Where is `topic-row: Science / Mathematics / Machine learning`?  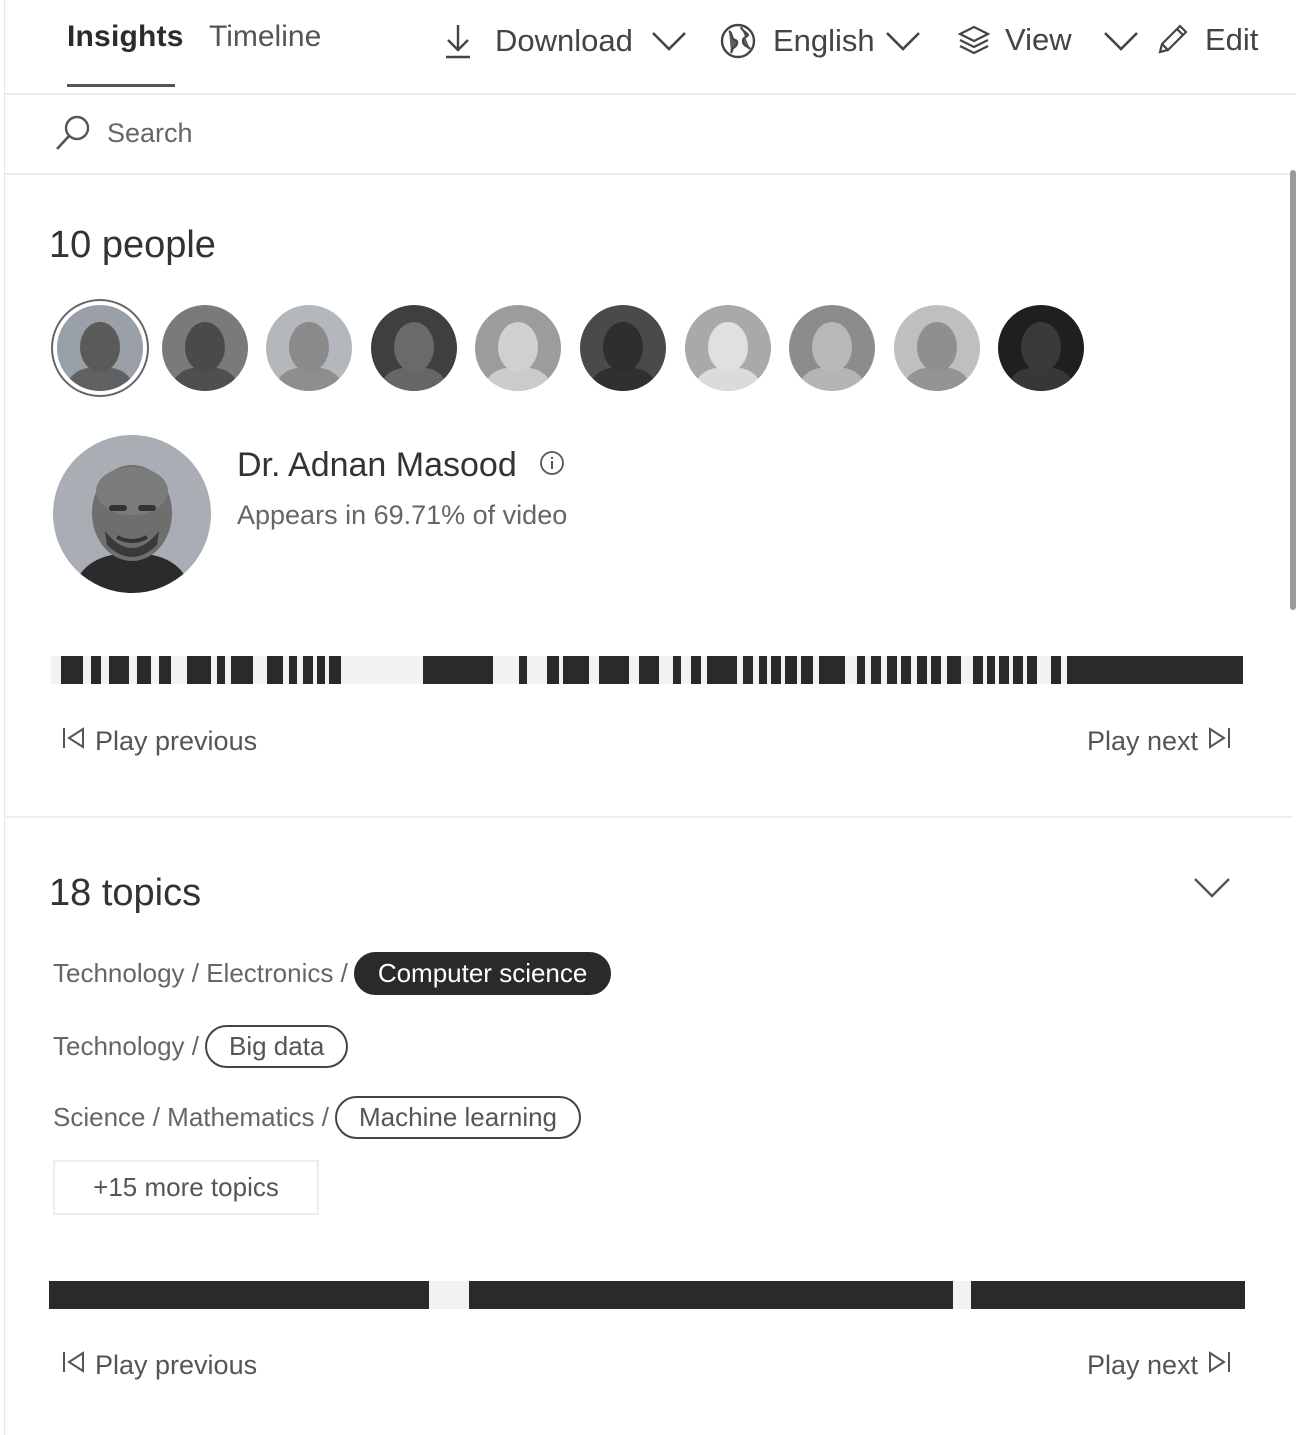
topic-row: Science / Mathematics / Machine learning is located at coordinates (317, 1117).